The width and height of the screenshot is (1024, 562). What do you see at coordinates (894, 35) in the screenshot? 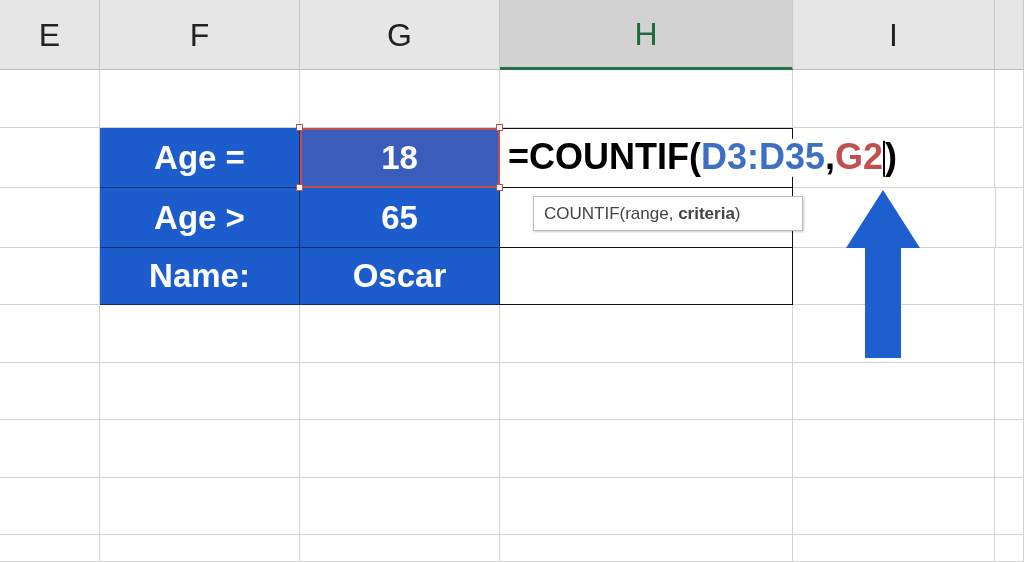
I see `column-header: I` at bounding box center [894, 35].